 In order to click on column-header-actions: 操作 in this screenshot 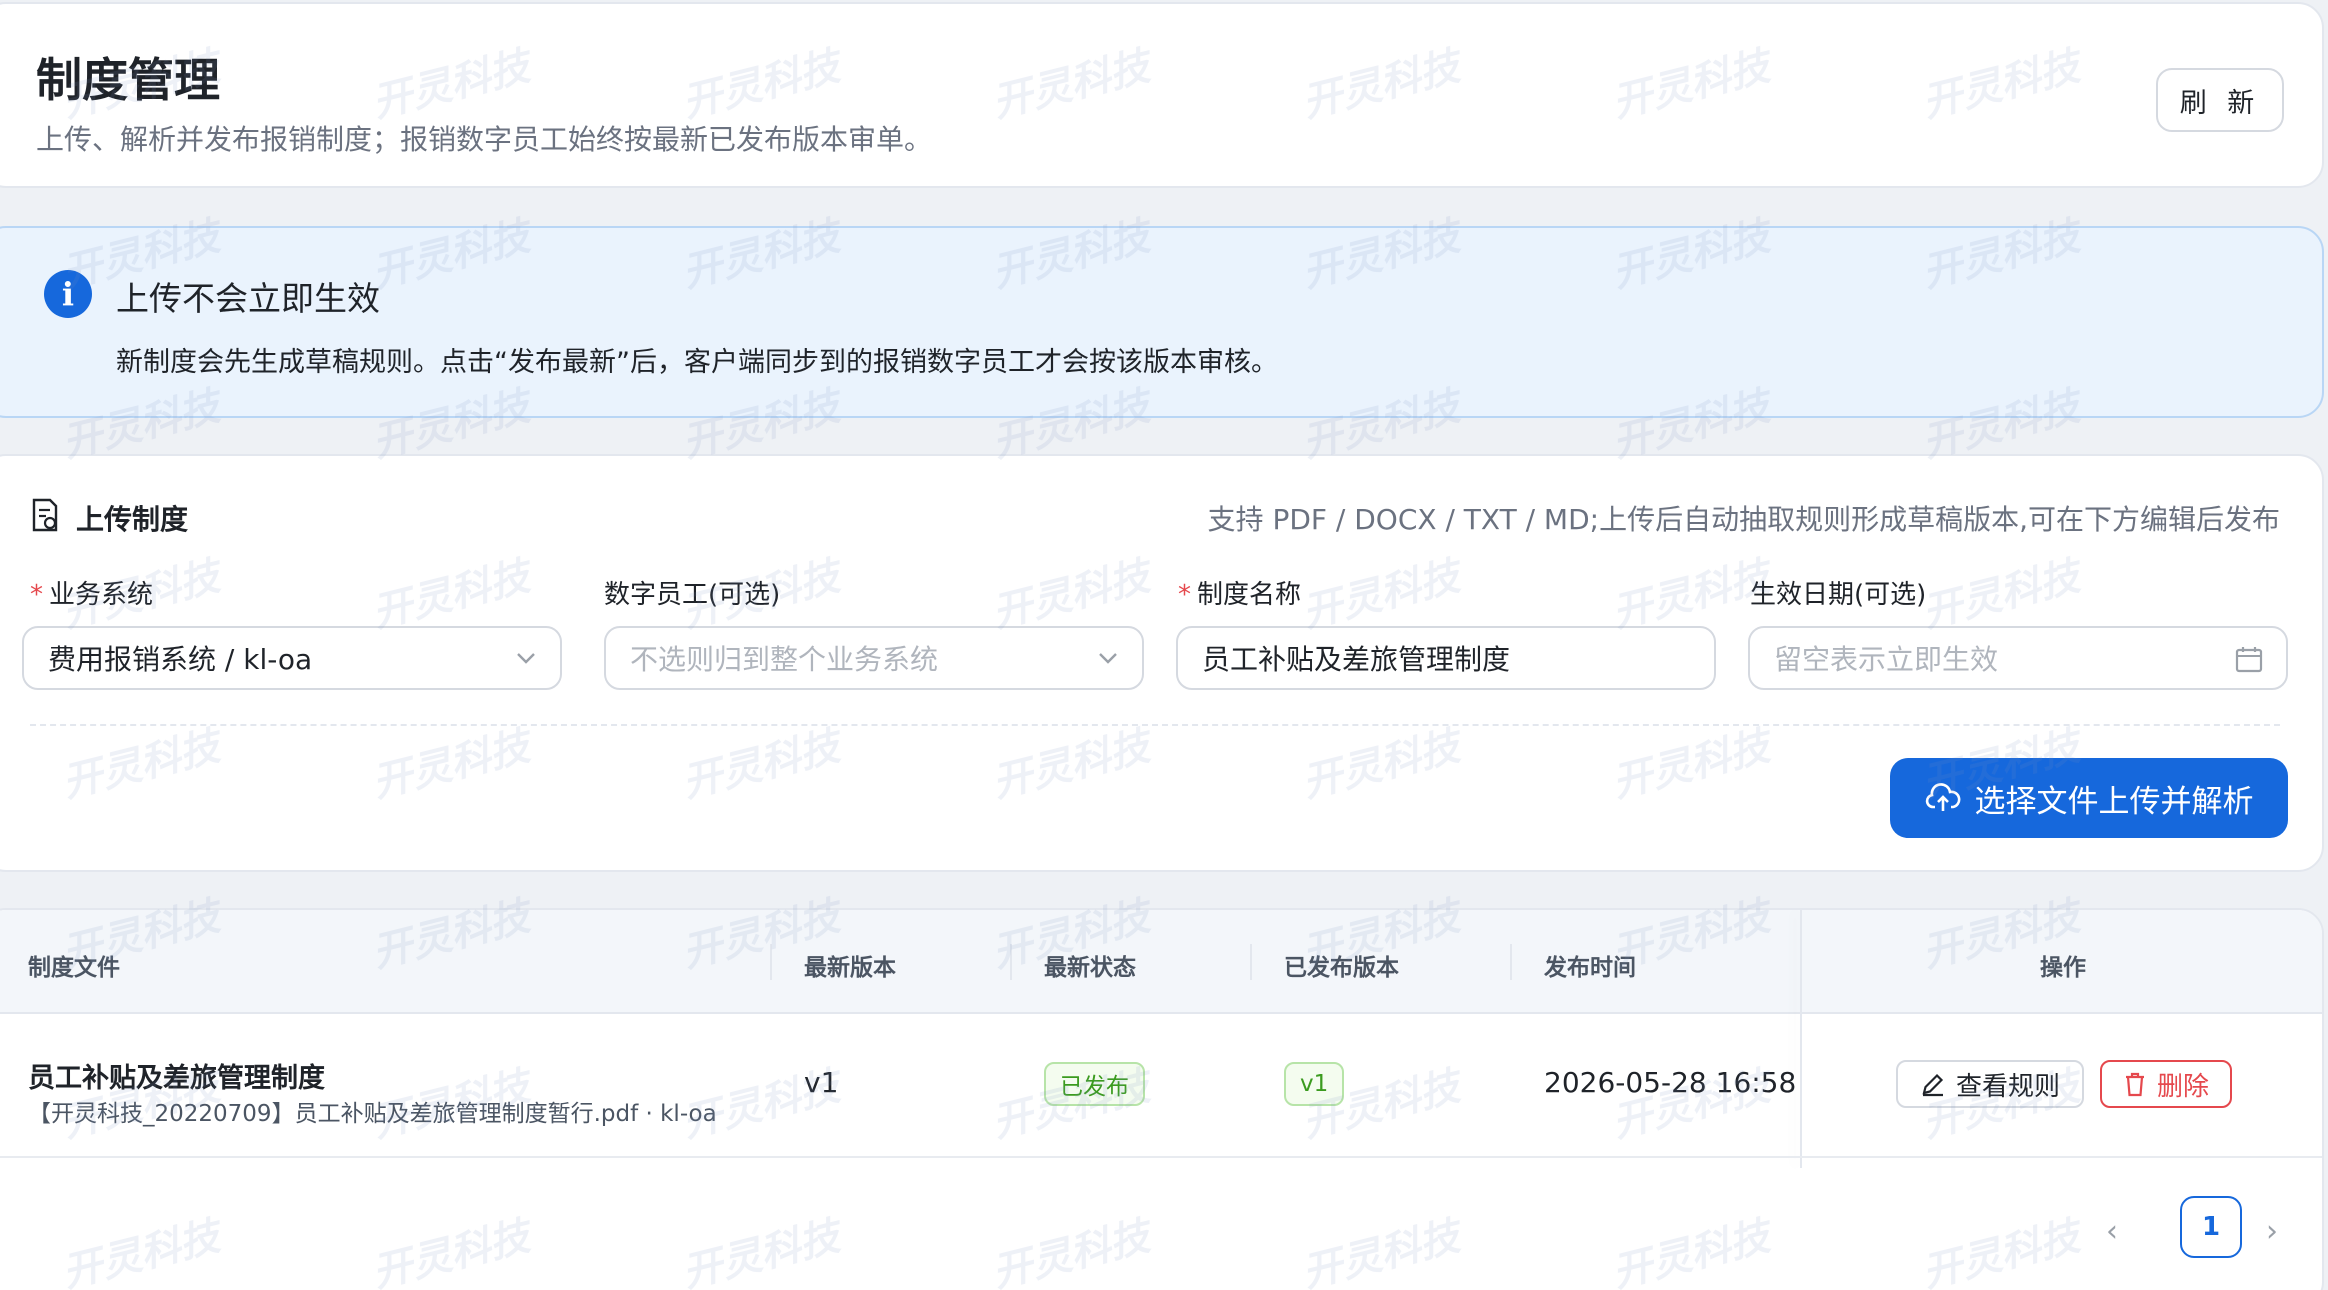, I will do `click(2063, 968)`.